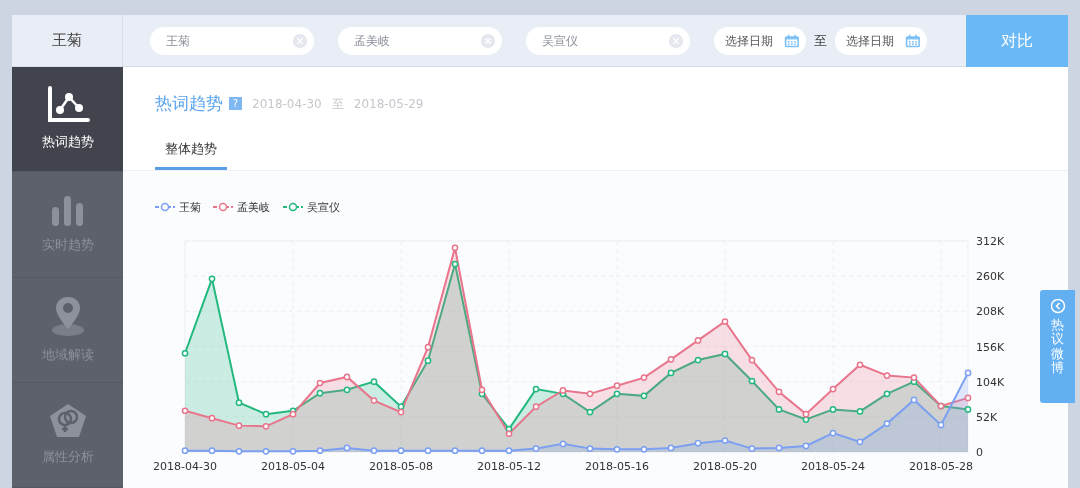 This screenshot has width=1080, height=488. What do you see at coordinates (401, 466) in the screenshot?
I see `axis-label: 2018-05-08` at bounding box center [401, 466].